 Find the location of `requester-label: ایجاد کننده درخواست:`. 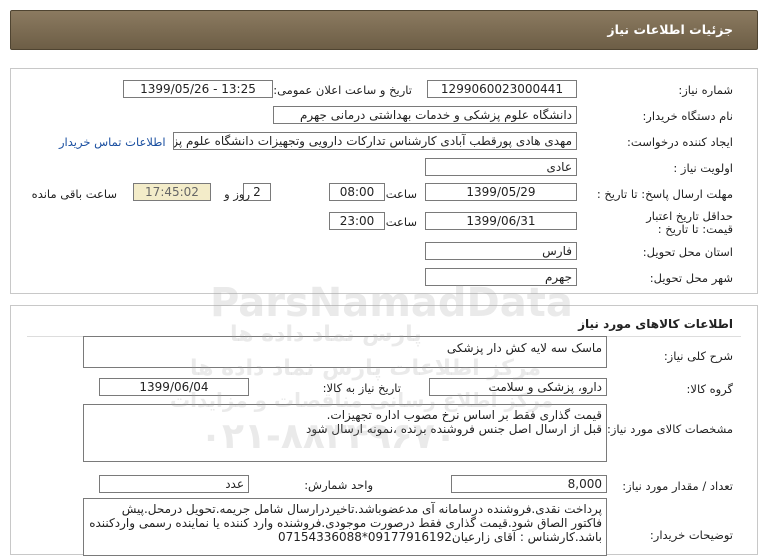

requester-label: ایجاد کننده درخواست: is located at coordinates (680, 142).